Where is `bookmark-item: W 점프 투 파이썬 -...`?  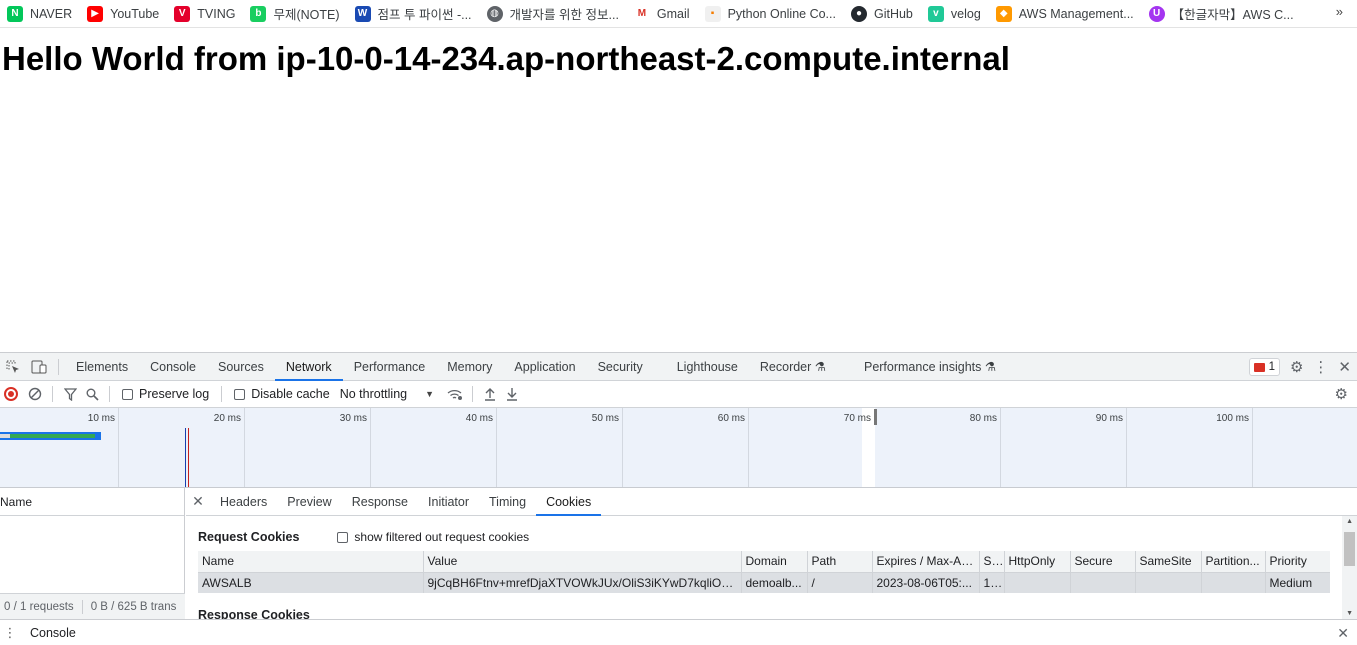 bookmark-item: W 점프 투 파이썬 -... is located at coordinates (414, 14).